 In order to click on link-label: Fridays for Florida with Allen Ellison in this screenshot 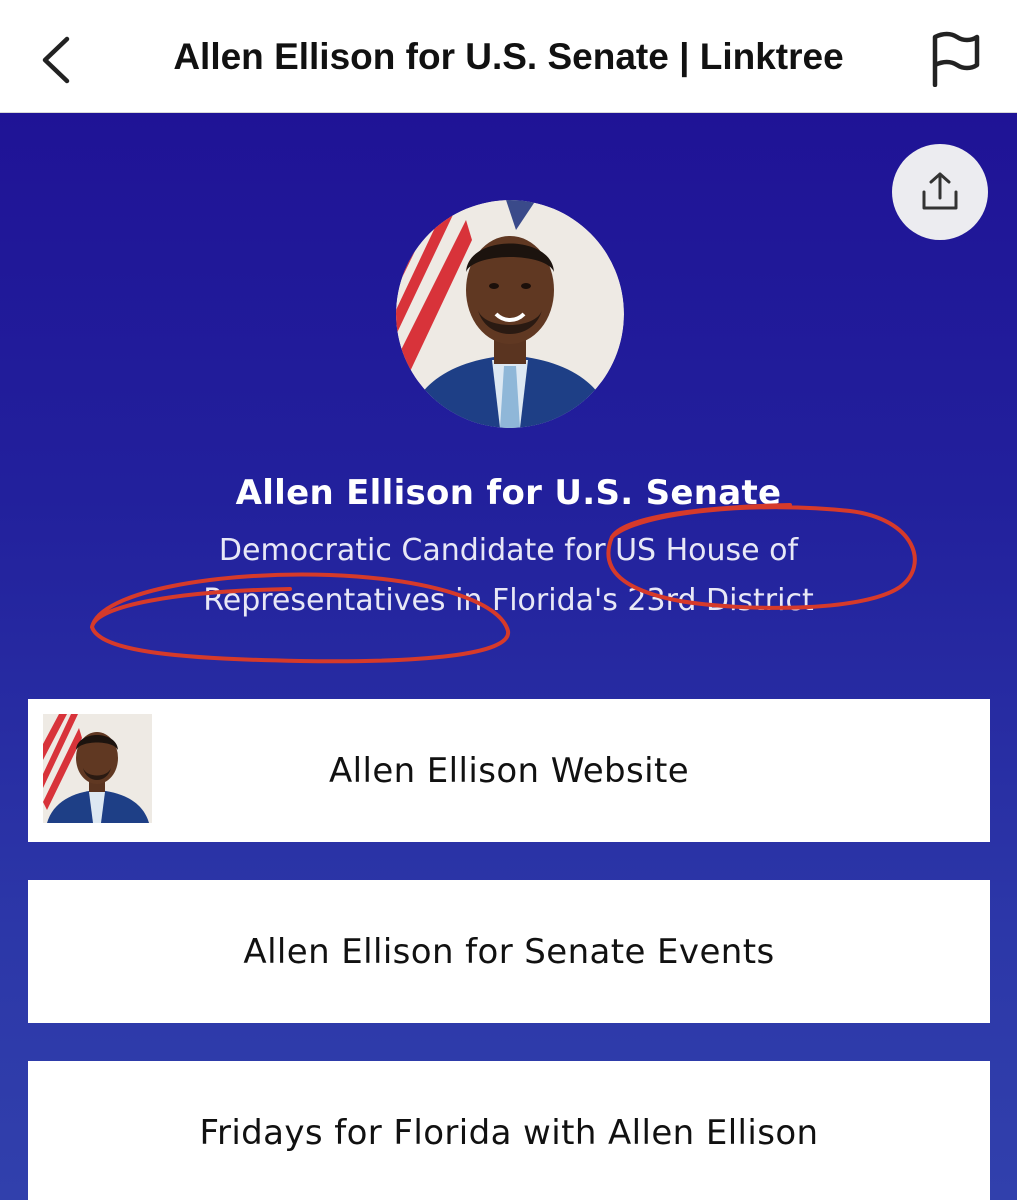, I will do `click(509, 1132)`.